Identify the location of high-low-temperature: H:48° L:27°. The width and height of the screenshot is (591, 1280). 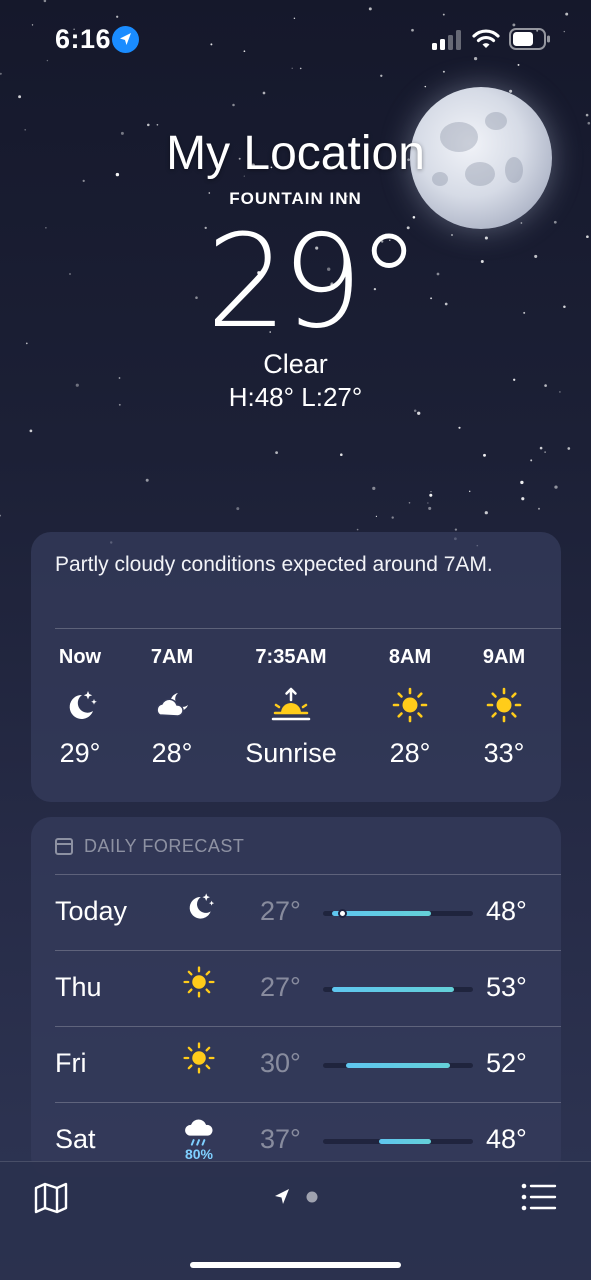
(295, 397).